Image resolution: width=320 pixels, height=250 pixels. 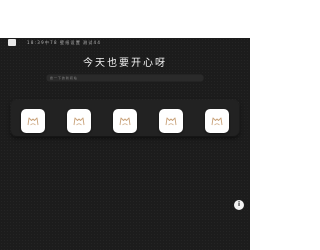 What do you see at coordinates (125, 78) in the screenshot?
I see `search-input: 搜 一 下 的 新 闻 站` at bounding box center [125, 78].